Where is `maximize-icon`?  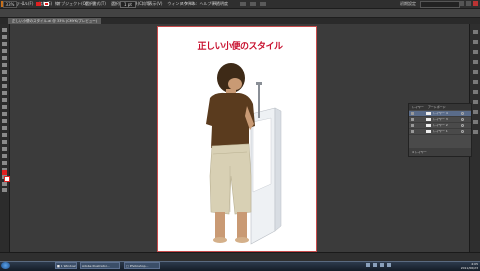
maximize-icon is located at coordinates (468, 3).